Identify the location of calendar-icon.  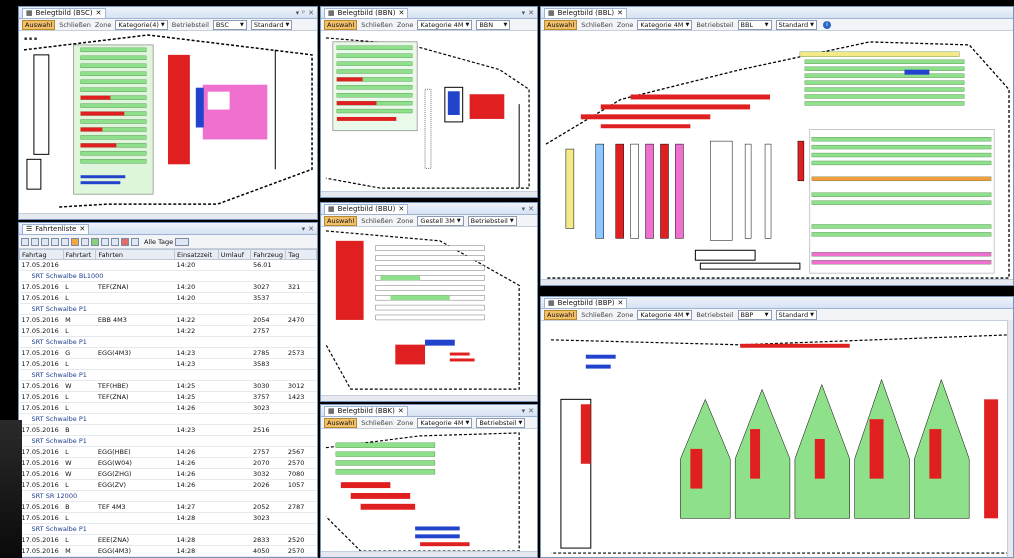
(182, 241).